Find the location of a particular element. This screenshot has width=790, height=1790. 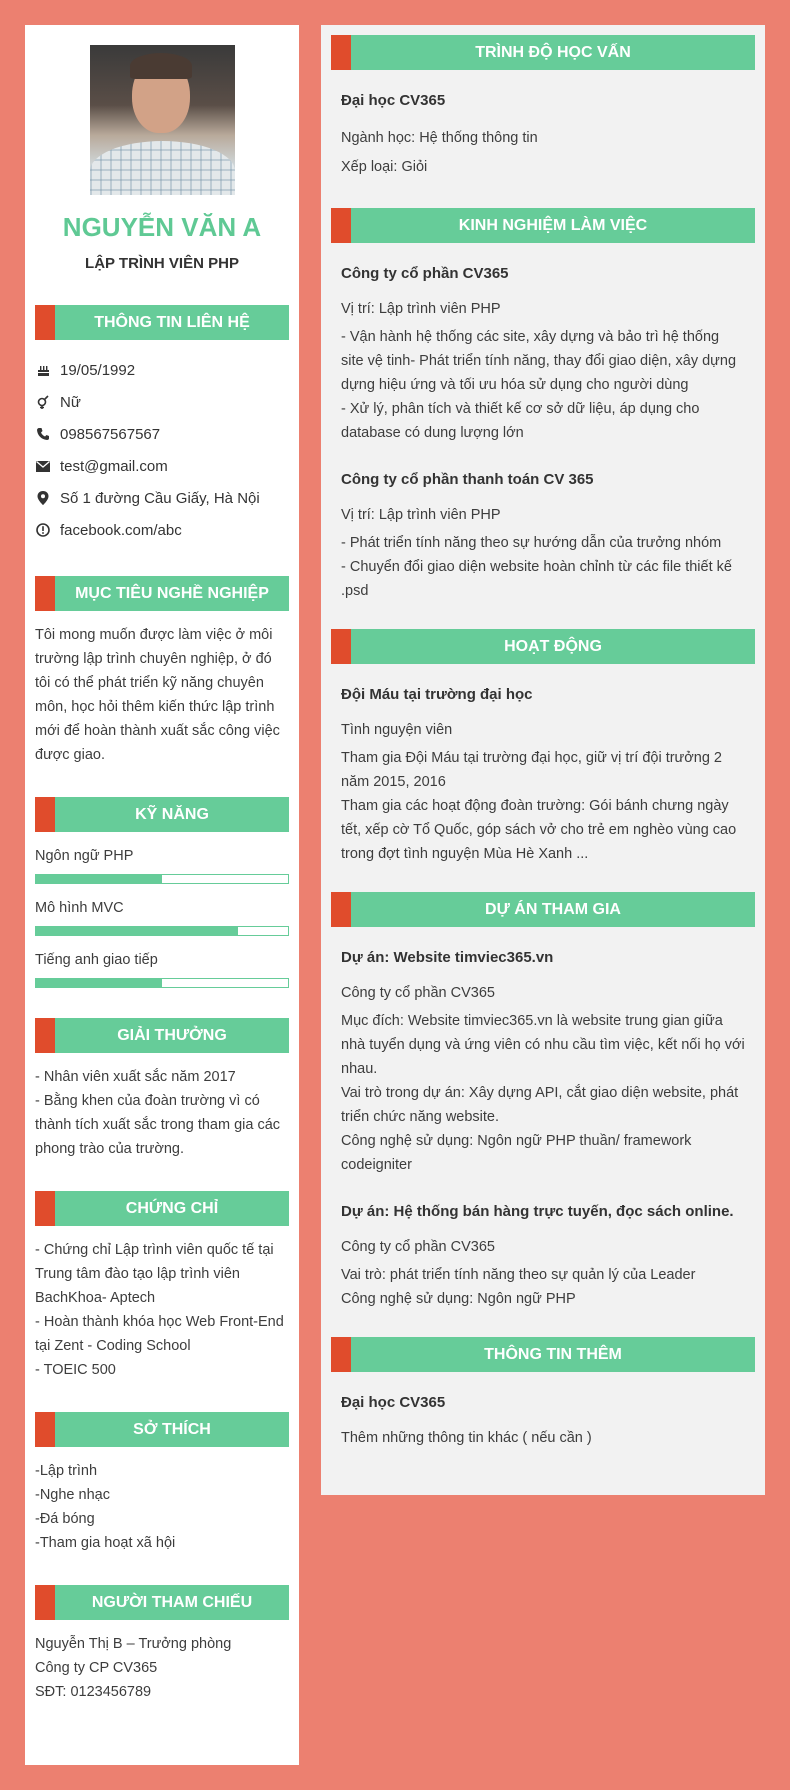

certificates-heading: CHỨNG CHỈ is located at coordinates (162, 1208).